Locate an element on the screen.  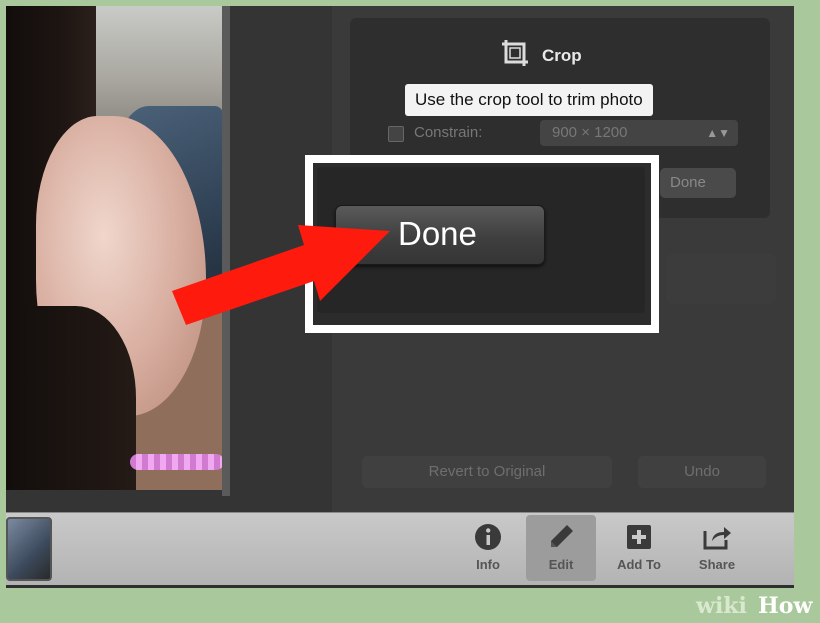
constrain-size-select: 900 × 1200 ▲▼ is located at coordinates (639, 133).